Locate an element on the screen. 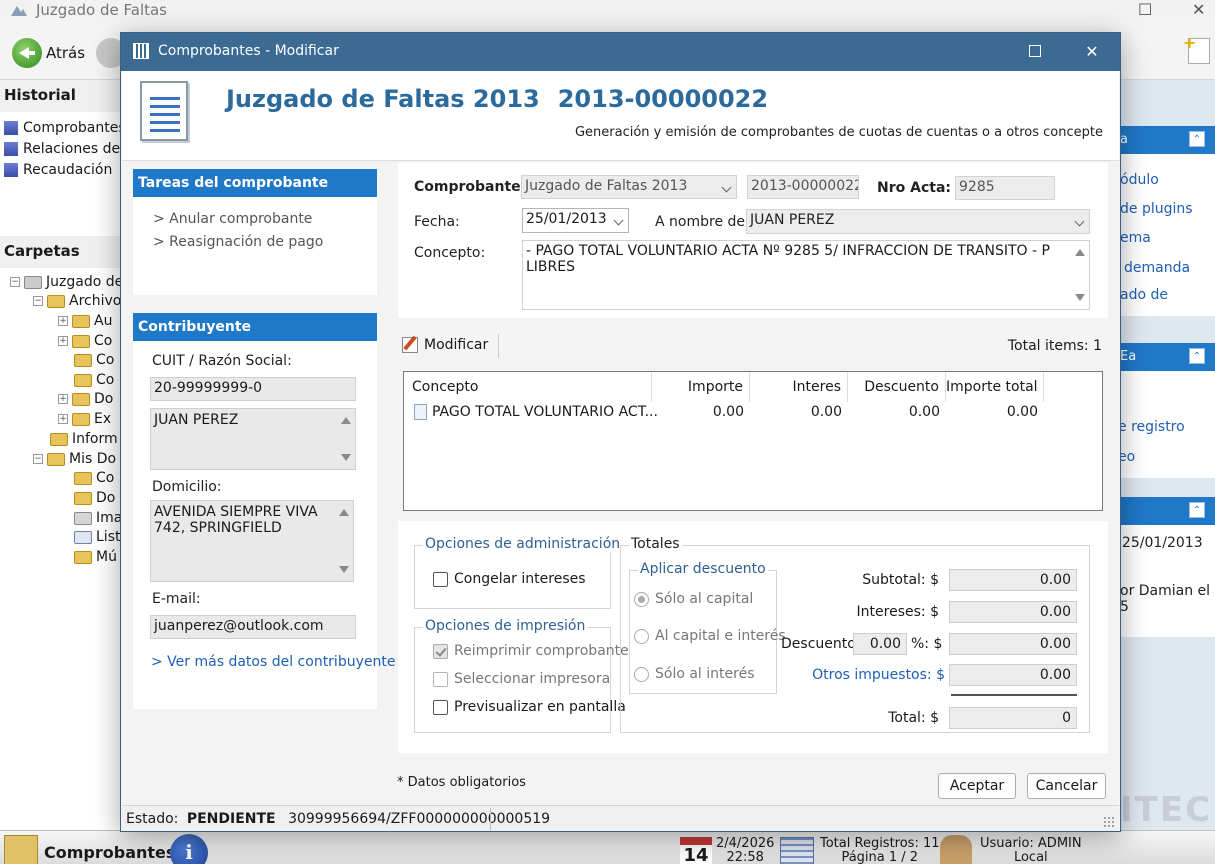 This screenshot has height=864, width=1215. right-link: ema is located at coordinates (1135, 238).